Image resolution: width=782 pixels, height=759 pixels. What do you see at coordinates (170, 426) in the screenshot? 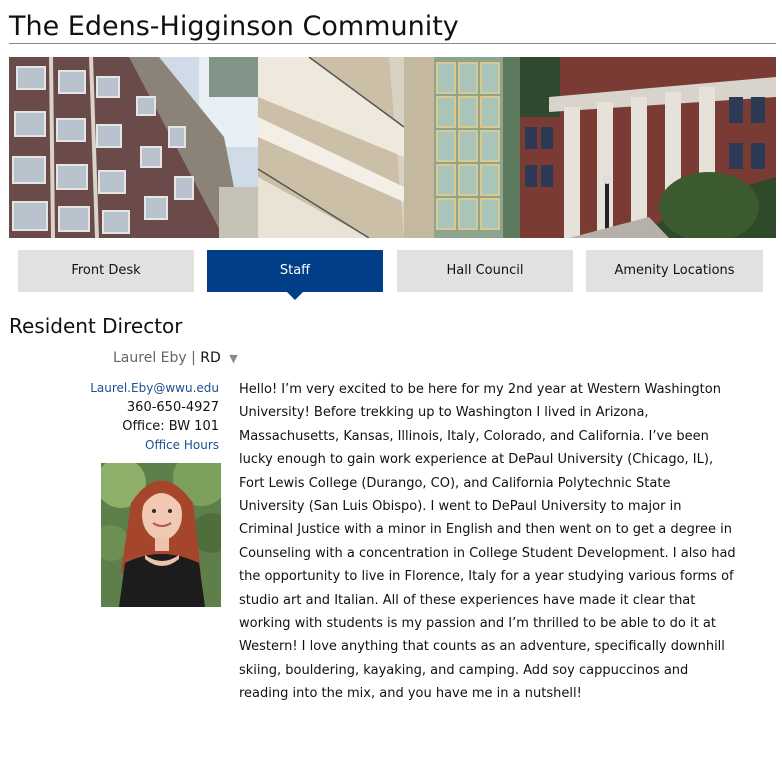
I see `office-location: Office: BW 101` at bounding box center [170, 426].